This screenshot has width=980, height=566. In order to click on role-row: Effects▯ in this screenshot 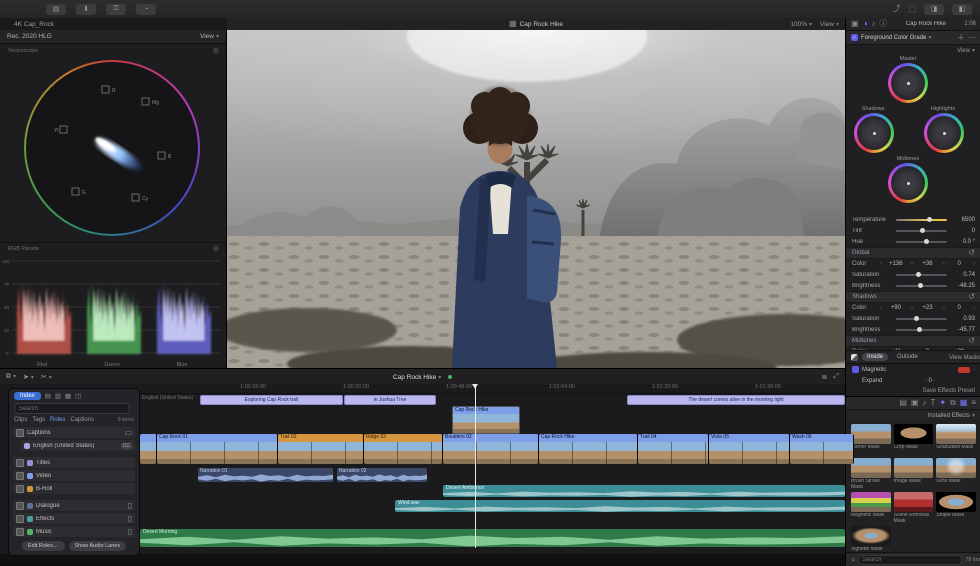, I will do `click(74, 518)`.